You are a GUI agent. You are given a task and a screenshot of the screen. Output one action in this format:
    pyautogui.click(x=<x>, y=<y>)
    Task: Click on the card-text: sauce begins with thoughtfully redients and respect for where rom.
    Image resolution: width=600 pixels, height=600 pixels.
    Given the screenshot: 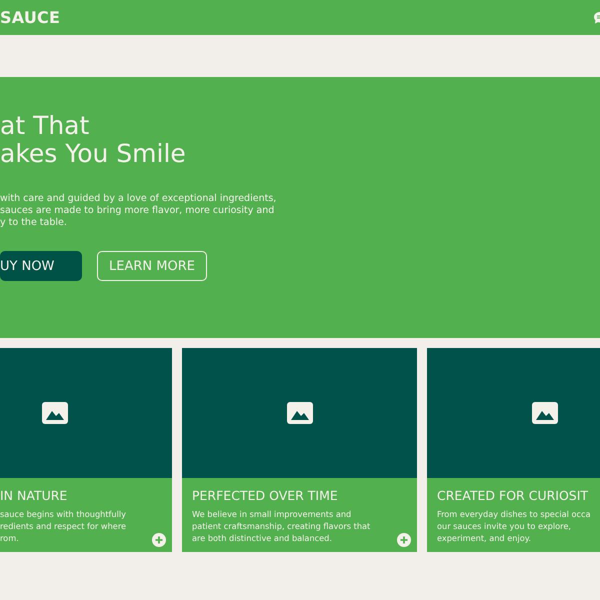 What is the action you would take?
    pyautogui.click(x=63, y=526)
    